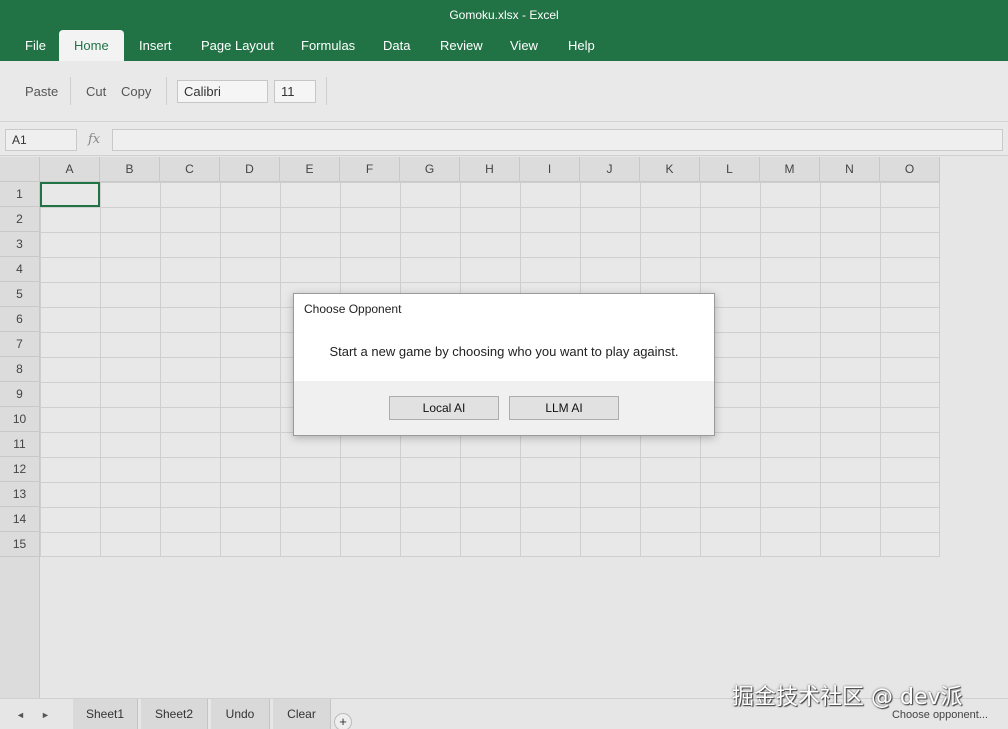 The width and height of the screenshot is (1008, 729). I want to click on tab-page-layout: Page Layout, so click(237, 45).